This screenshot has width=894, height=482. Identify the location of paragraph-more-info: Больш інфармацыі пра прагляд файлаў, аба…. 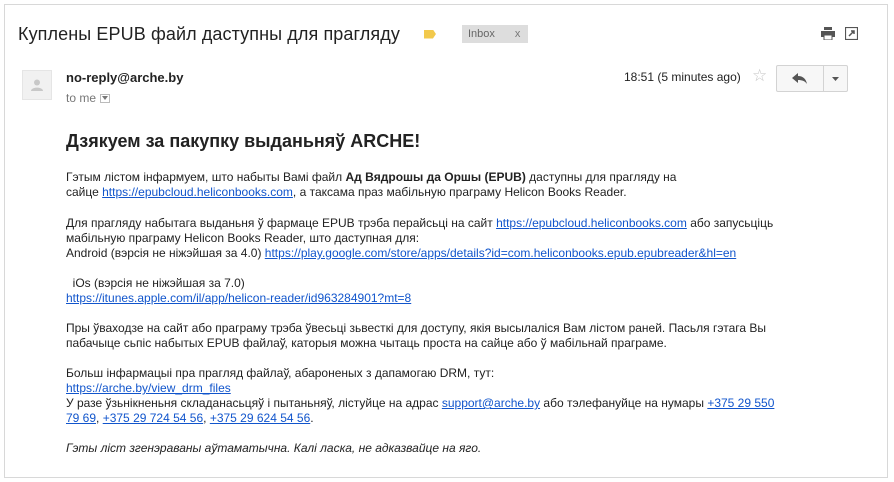
(451, 396).